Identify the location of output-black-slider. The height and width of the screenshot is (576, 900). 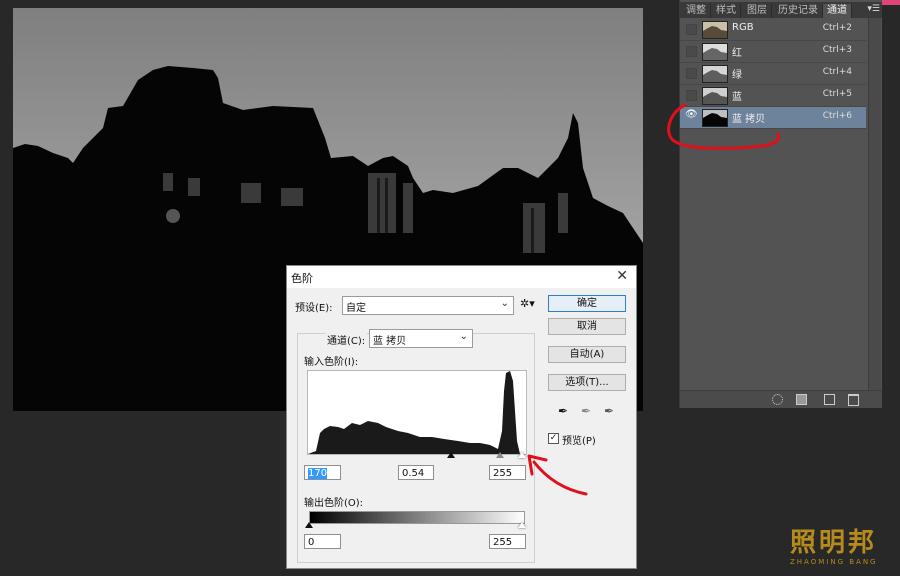
(309, 525).